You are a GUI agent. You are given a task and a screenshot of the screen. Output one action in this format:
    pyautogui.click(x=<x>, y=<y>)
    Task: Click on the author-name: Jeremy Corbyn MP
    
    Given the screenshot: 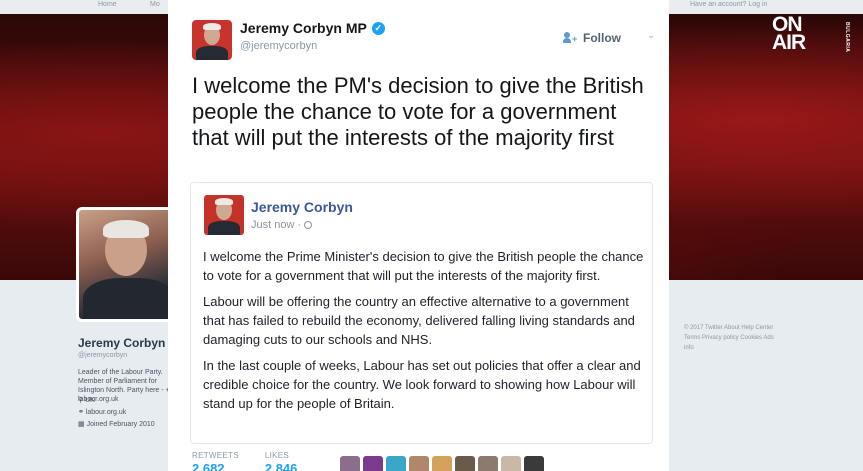 What is the action you would take?
    pyautogui.click(x=303, y=28)
    